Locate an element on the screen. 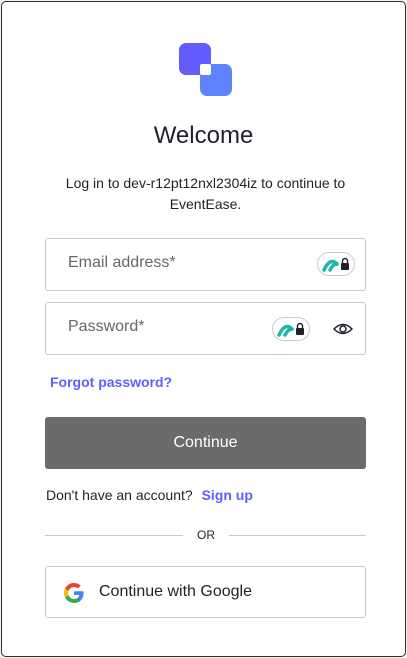 The image size is (407, 658). app-logo-icon is located at coordinates (205, 69).